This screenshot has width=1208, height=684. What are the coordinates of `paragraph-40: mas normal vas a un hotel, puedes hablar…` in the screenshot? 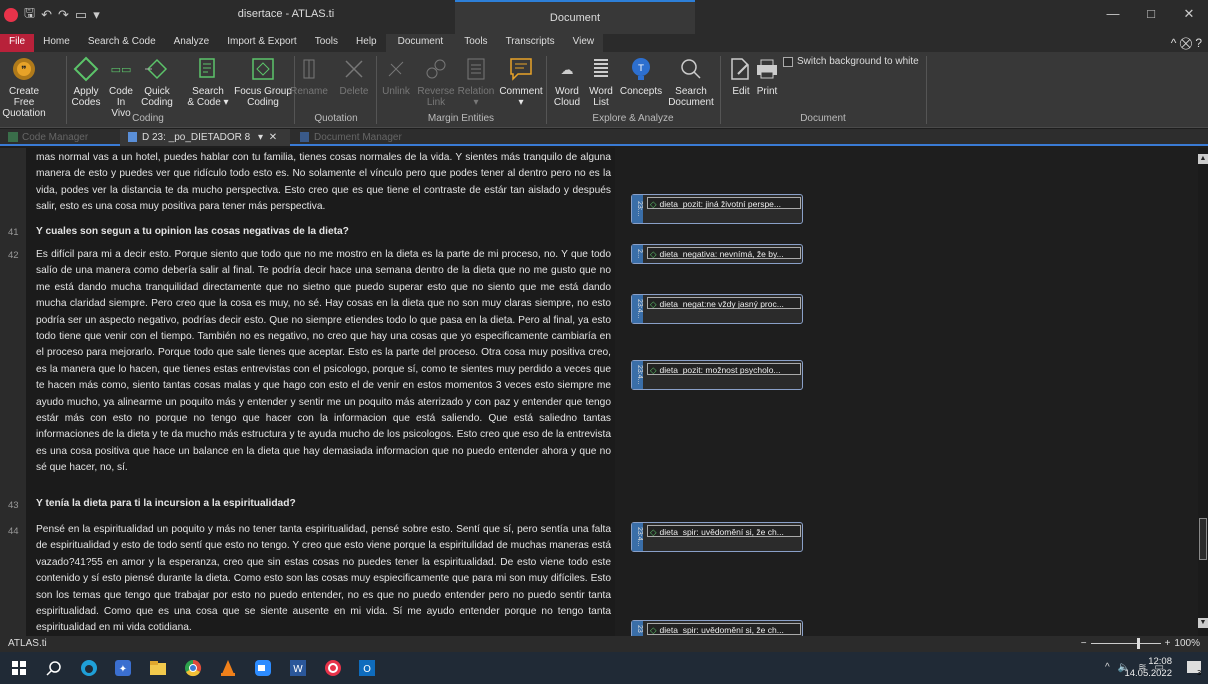 It's located at (323, 183).